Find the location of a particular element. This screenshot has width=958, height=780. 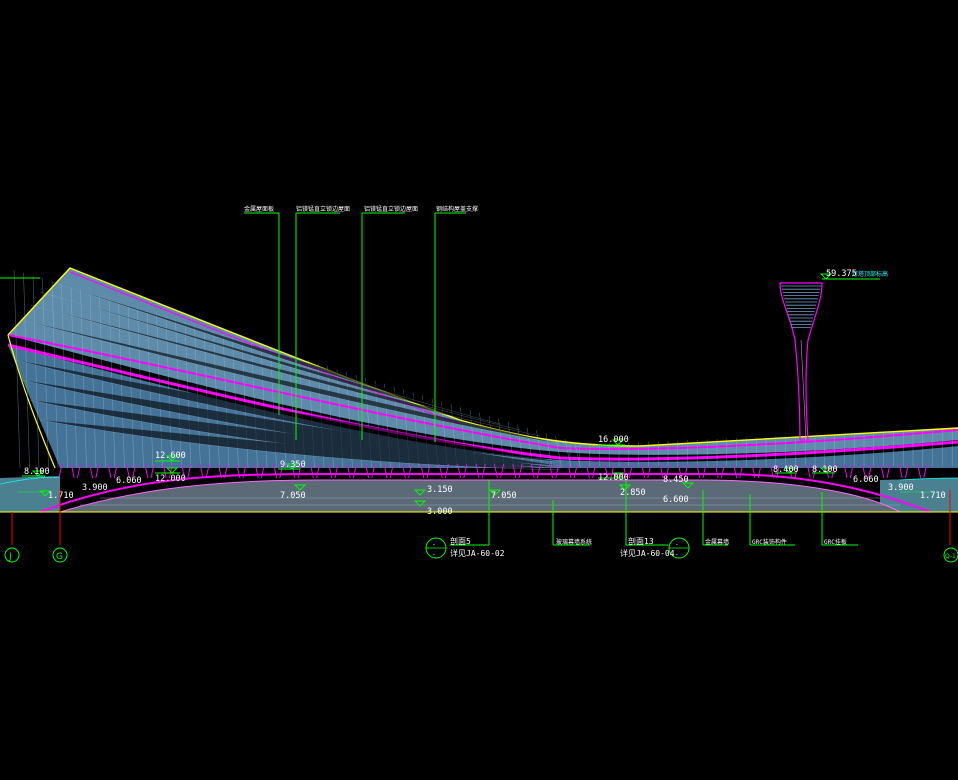

elevation-7050: 7.050 is located at coordinates (293, 496).